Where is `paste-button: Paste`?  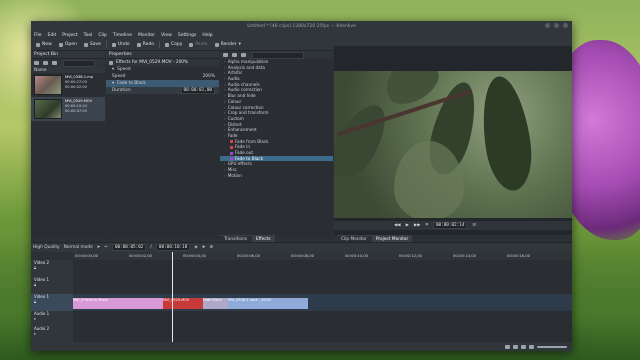
paste-button: Paste is located at coordinates (198, 44).